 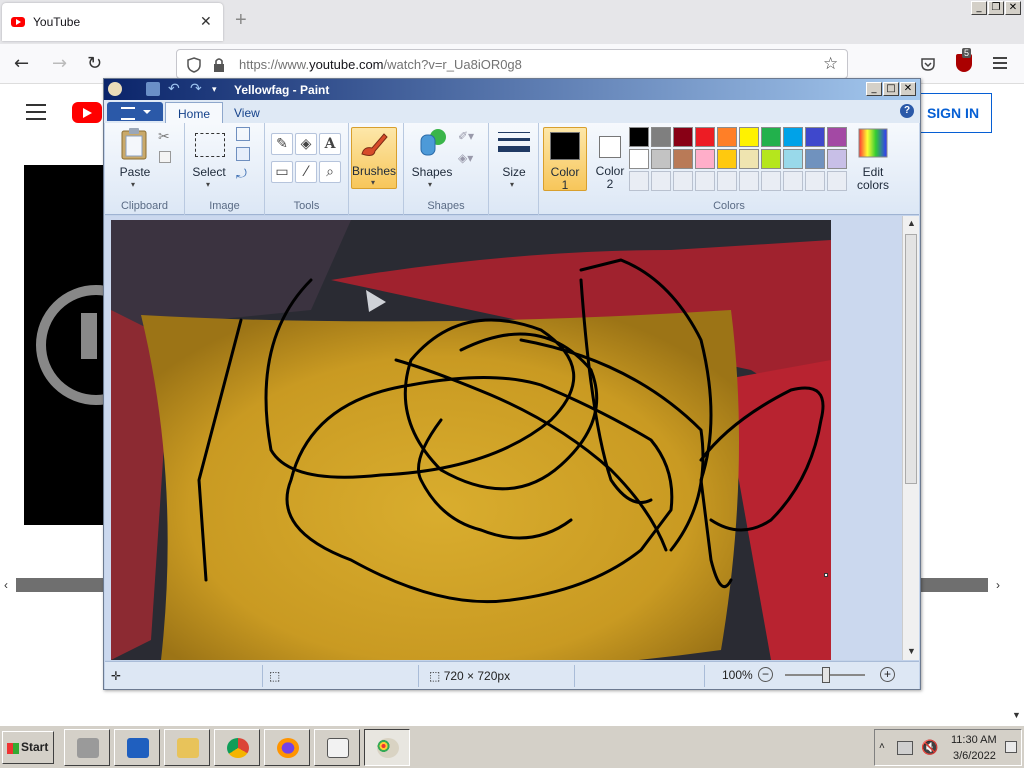 What do you see at coordinates (998, 585) in the screenshot?
I see `scroll-right-arrow-icon: ›` at bounding box center [998, 585].